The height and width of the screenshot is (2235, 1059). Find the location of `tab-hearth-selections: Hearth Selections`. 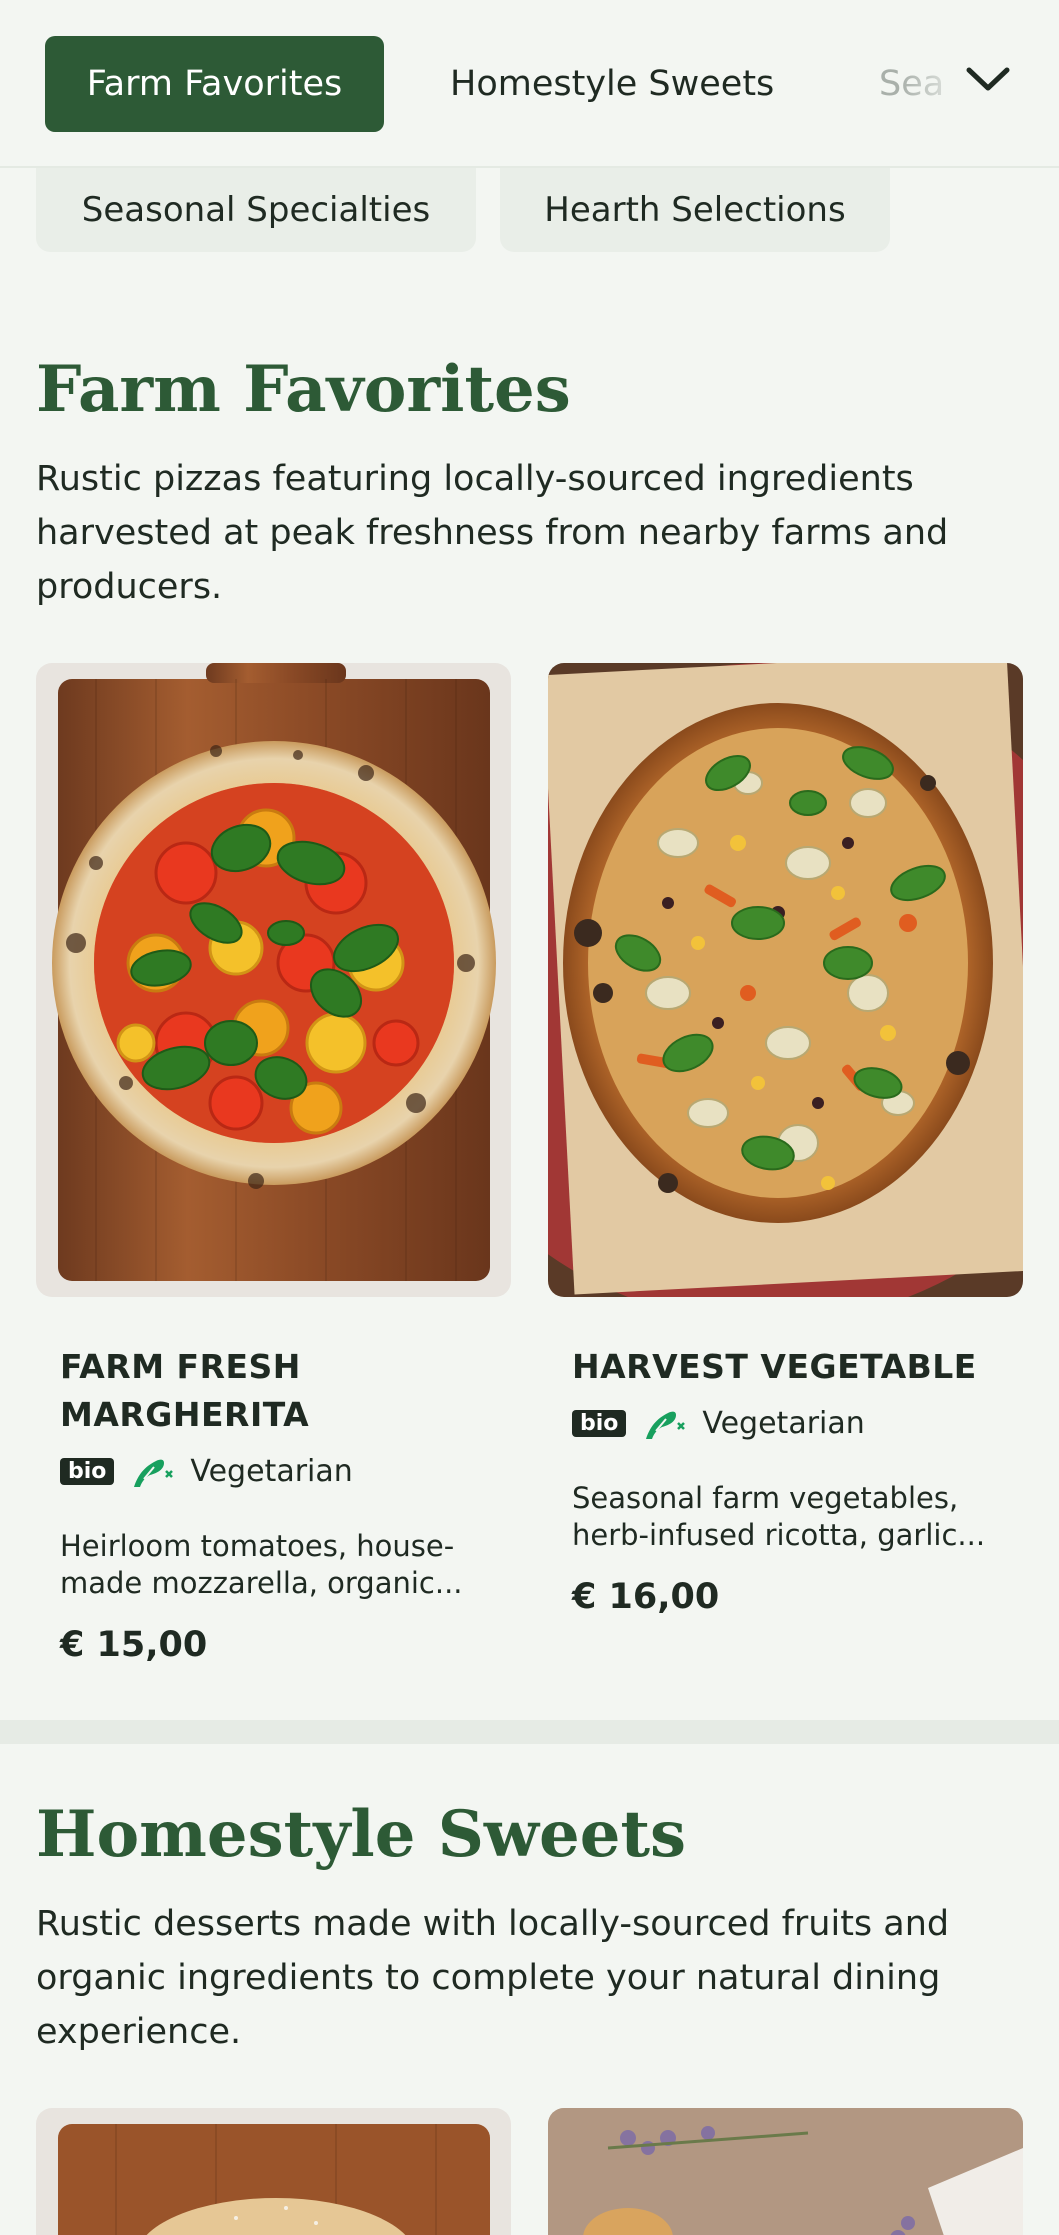

tab-hearth-selections: Hearth Selections is located at coordinates (695, 210).